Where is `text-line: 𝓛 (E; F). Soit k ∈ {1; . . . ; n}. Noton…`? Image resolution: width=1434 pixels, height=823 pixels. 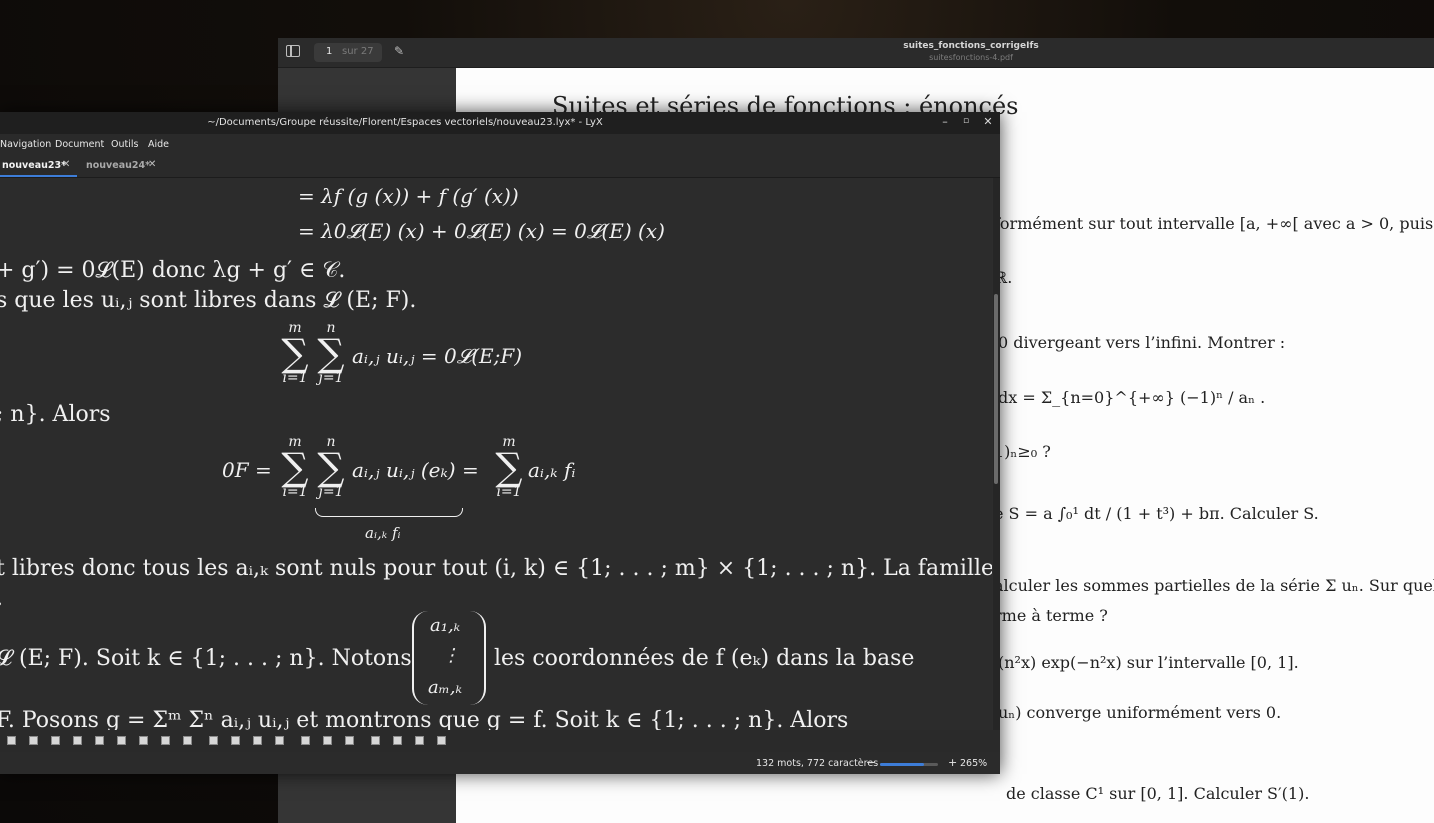
text-line: 𝓛 (E; F). Soit k ∈ {1; . . . ; n}. Noton… is located at coordinates (206, 658).